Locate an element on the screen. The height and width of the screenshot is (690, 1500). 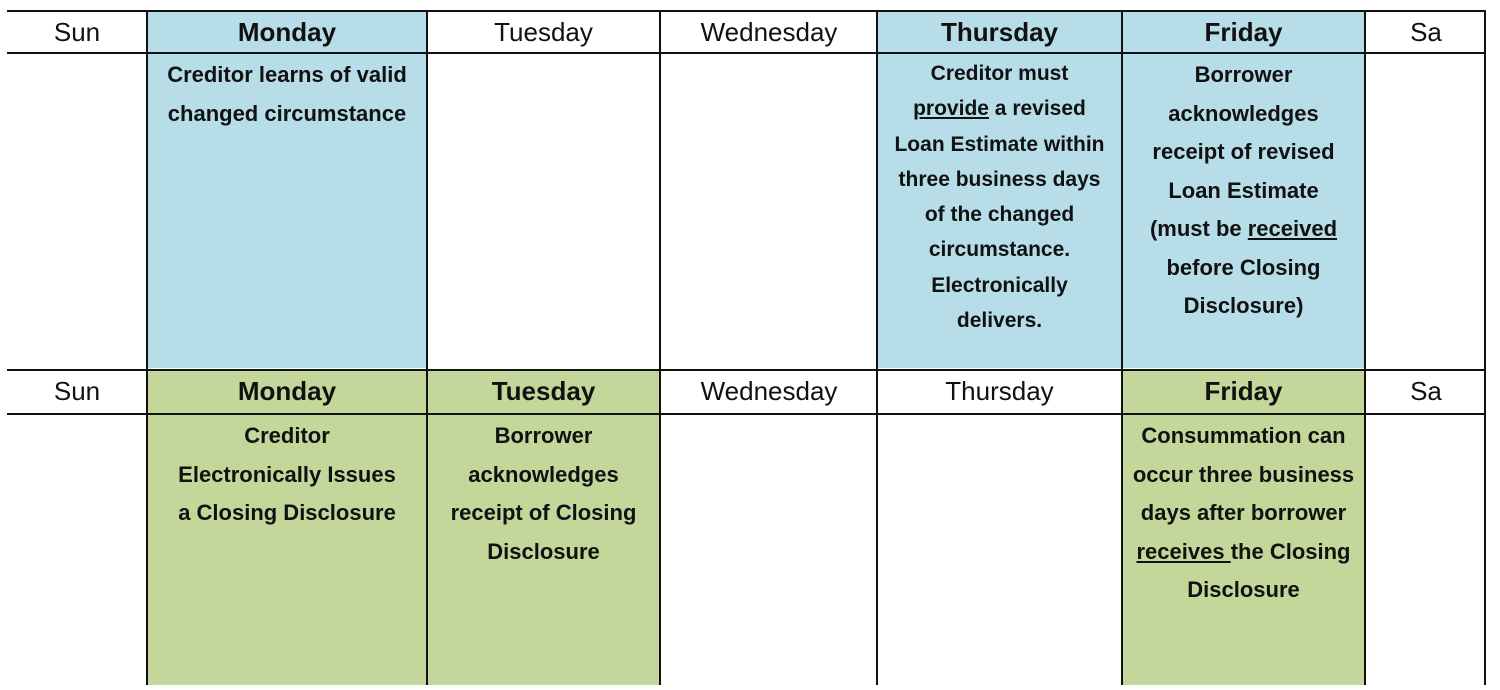
w1-header-thursday: Thursday is located at coordinates (999, 33).